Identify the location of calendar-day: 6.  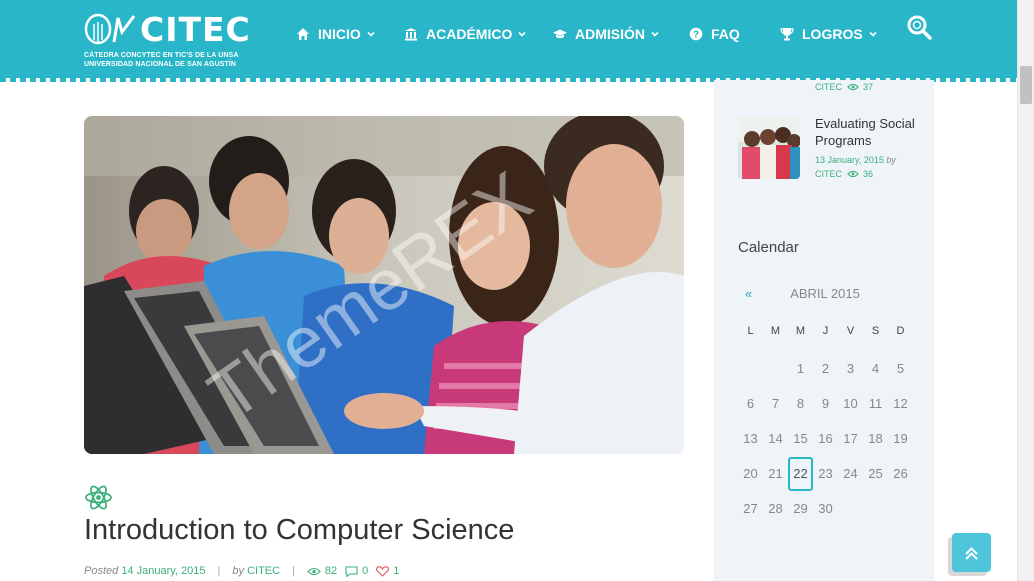
(750, 404).